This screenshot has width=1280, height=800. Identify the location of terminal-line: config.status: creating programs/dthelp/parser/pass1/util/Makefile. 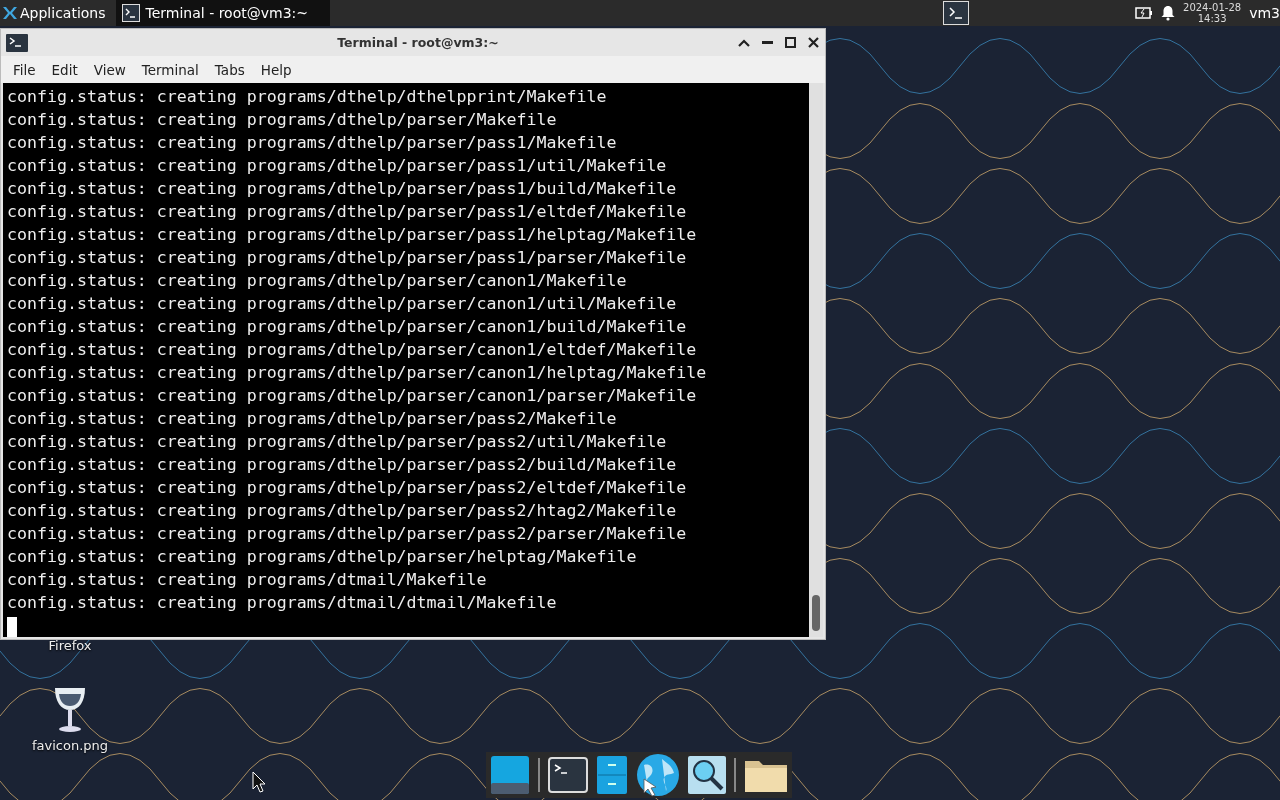
(337, 166).